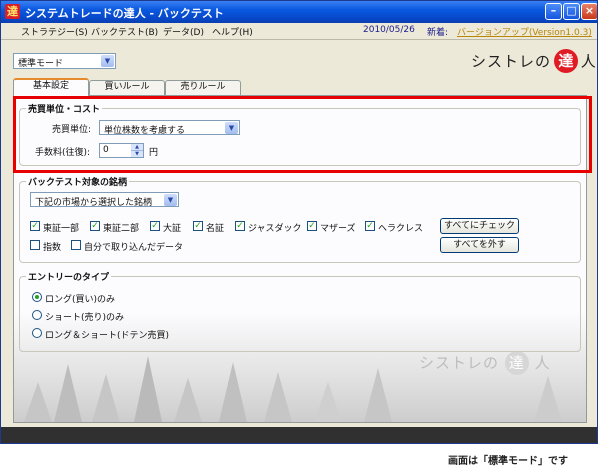  What do you see at coordinates (172, 229) in the screenshot?
I see `market-ose-label: 大証` at bounding box center [172, 229].